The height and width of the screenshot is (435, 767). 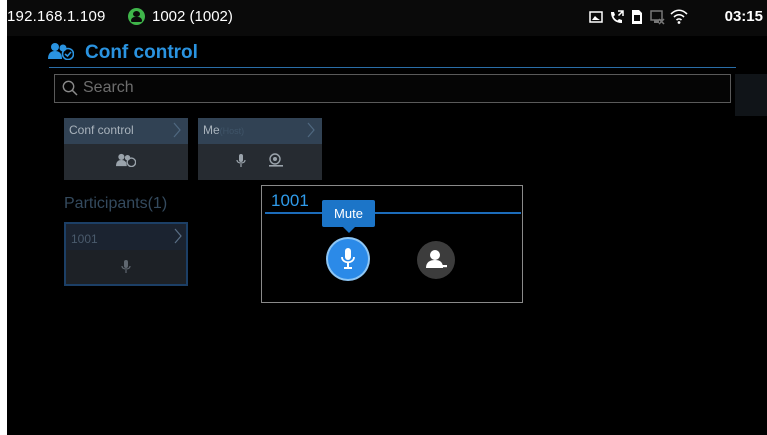 What do you see at coordinates (116, 203) in the screenshot?
I see `participants-title: Participants(1)` at bounding box center [116, 203].